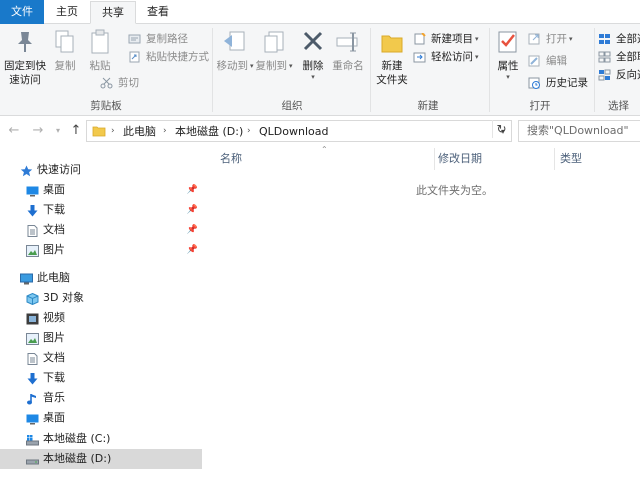 This screenshot has width=640, height=480. Describe the element at coordinates (209, 131) in the screenshot. I see `breadcrumb-drive-d: 本地磁盘 (D:)` at that location.